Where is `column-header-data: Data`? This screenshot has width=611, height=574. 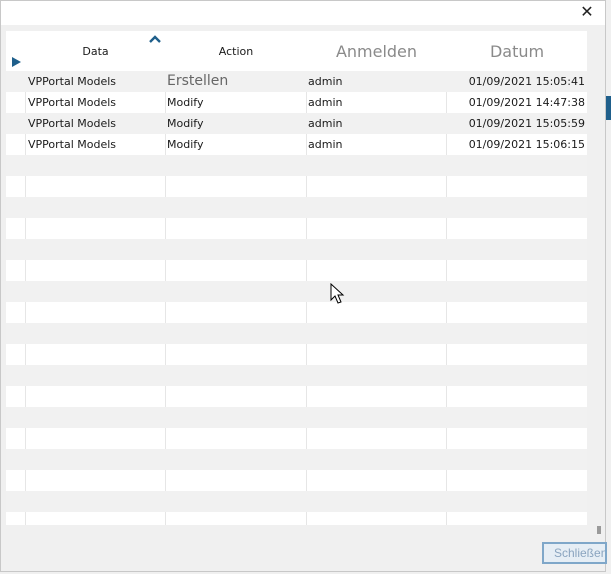
column-header-data: Data is located at coordinates (95, 51).